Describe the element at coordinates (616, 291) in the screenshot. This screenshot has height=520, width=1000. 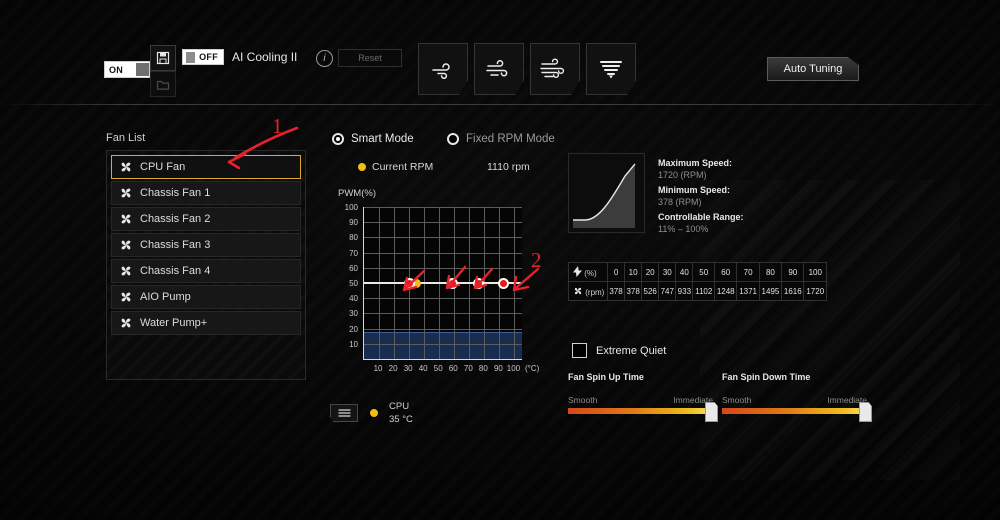
I see `rpm-cell: 378` at that location.